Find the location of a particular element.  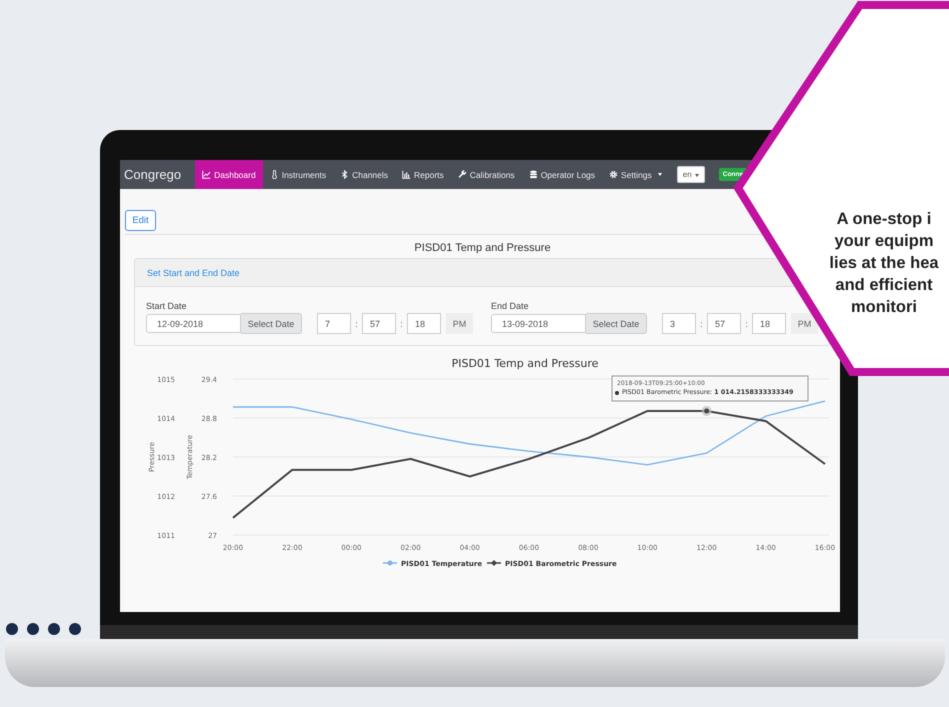

legend-line-diamond-icon is located at coordinates (494, 563).